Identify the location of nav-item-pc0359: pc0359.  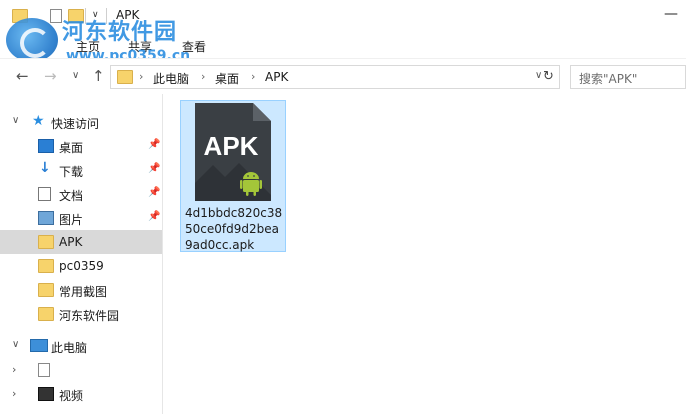
(81, 266).